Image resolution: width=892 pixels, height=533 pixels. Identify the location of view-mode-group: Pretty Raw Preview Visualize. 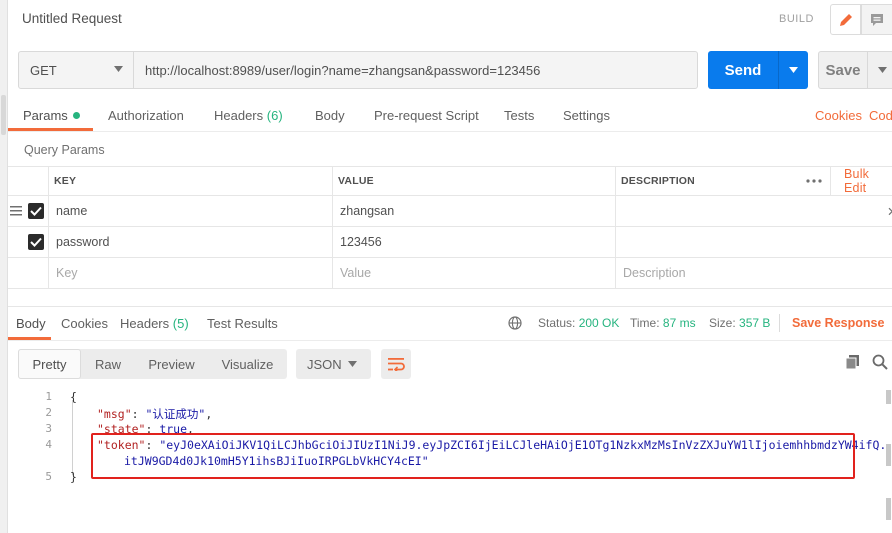
(152, 364).